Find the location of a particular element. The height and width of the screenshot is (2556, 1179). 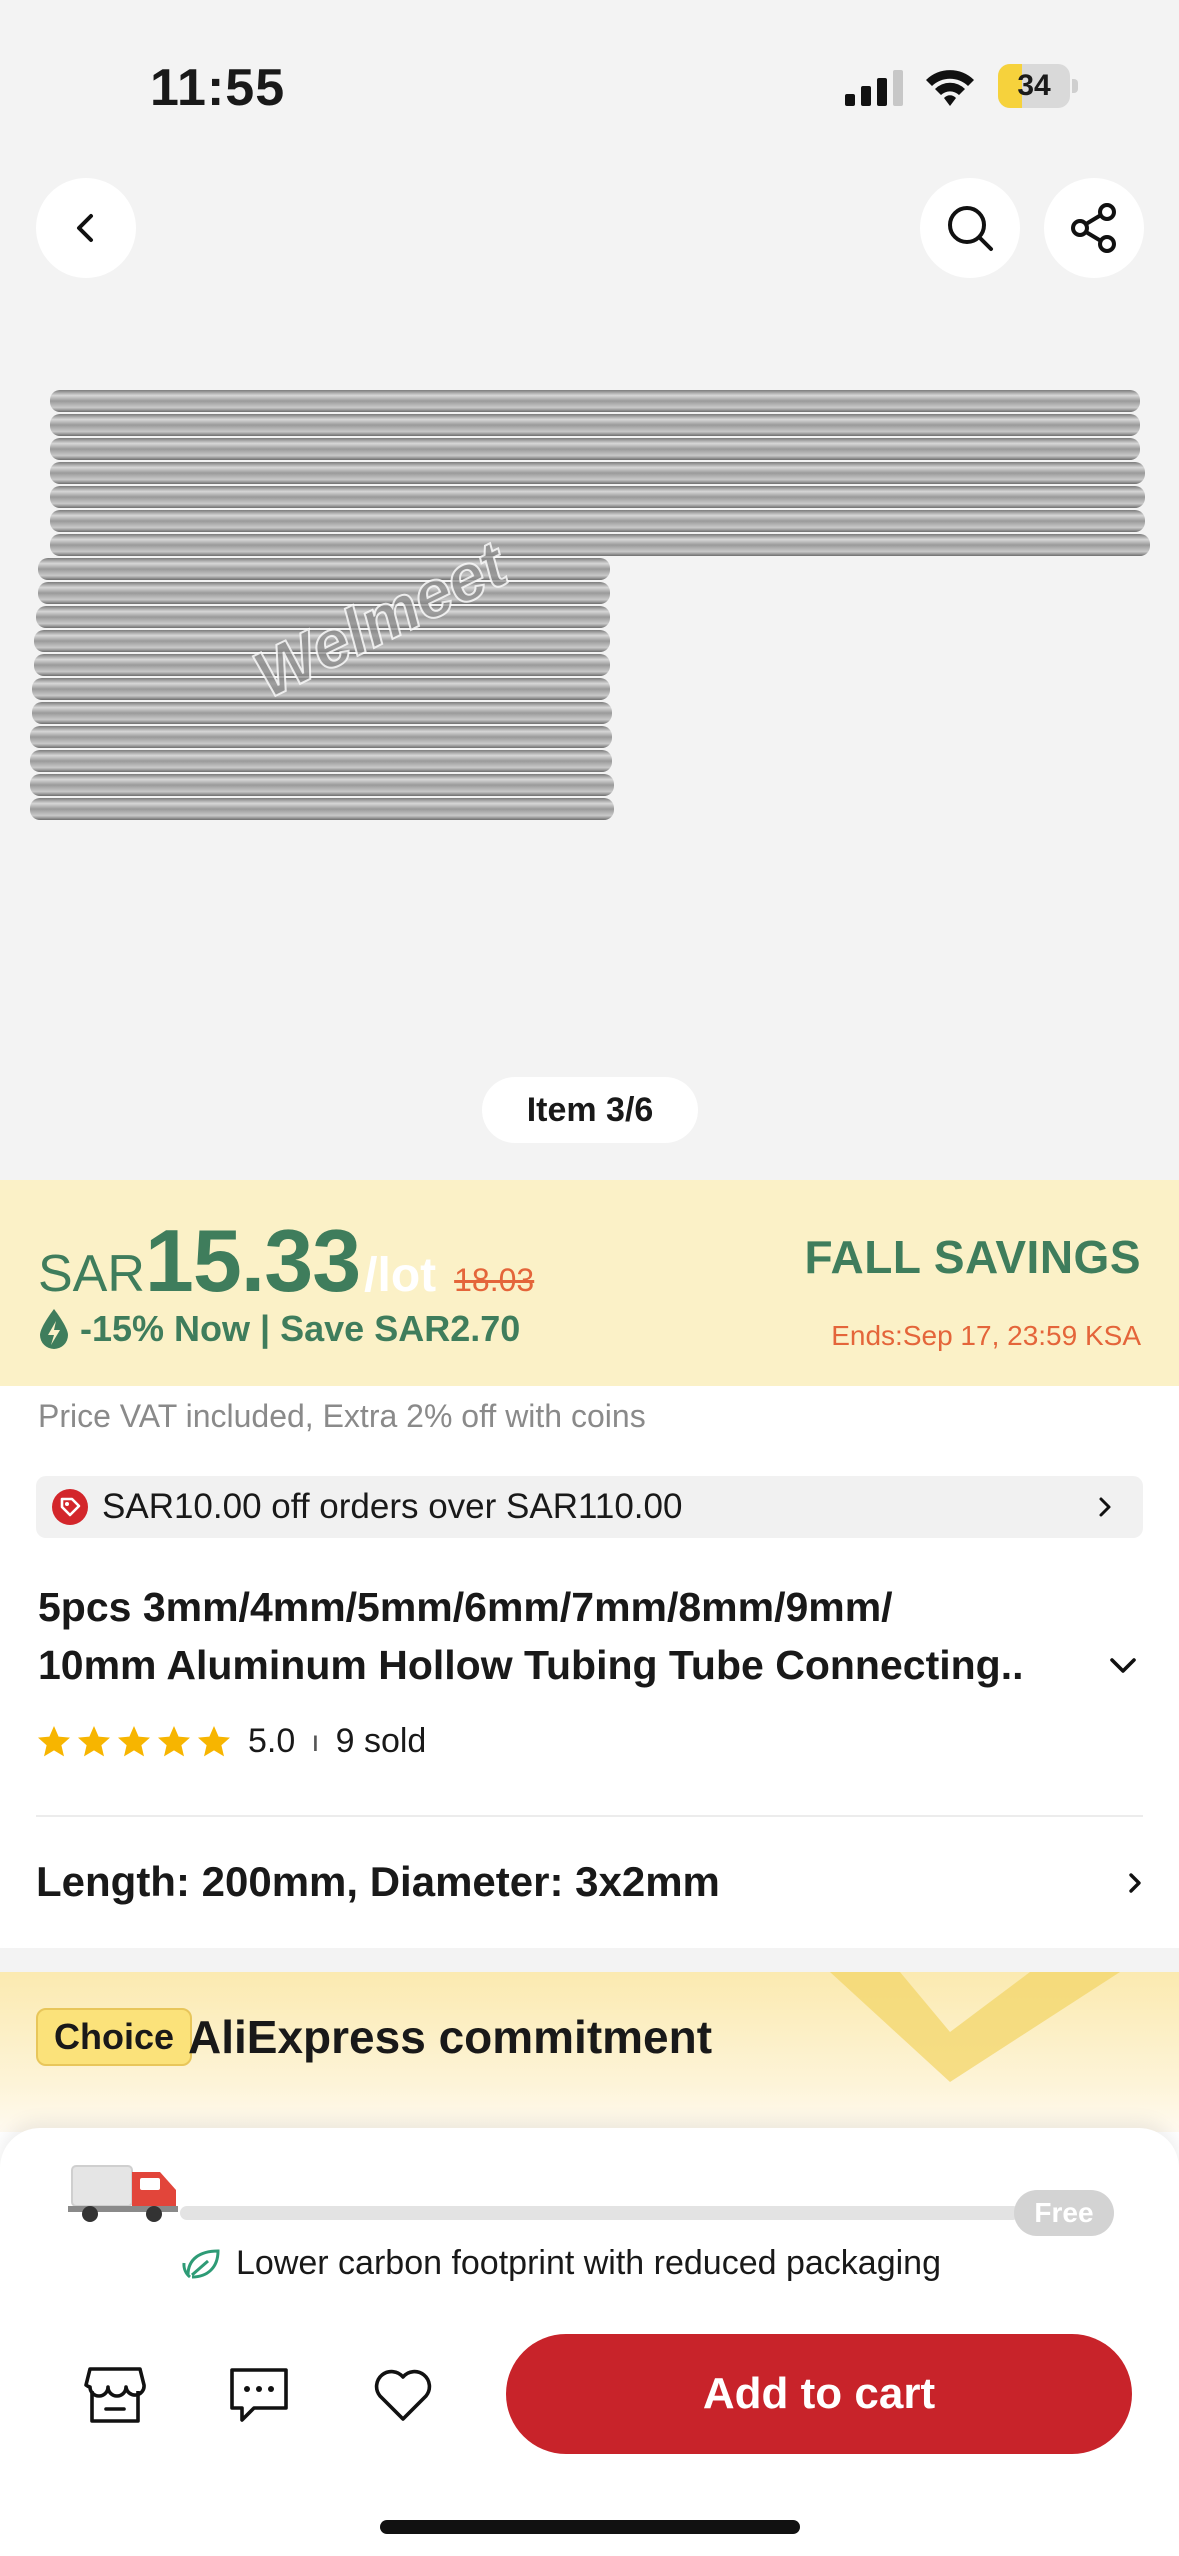

commitment-title: AliExpress commitment is located at coordinates (450, 2037).